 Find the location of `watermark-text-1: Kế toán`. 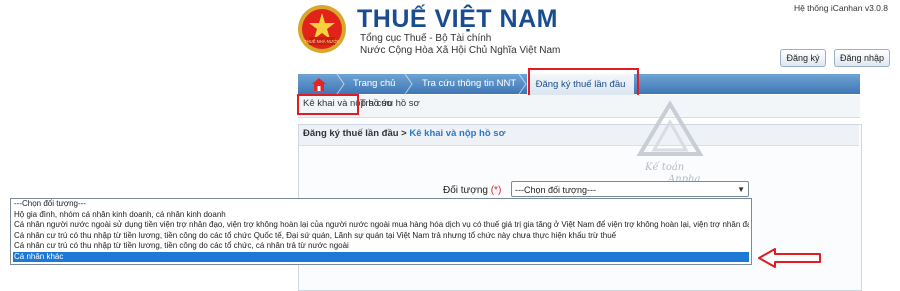

watermark-text-1: Kế toán is located at coordinates (664, 167).